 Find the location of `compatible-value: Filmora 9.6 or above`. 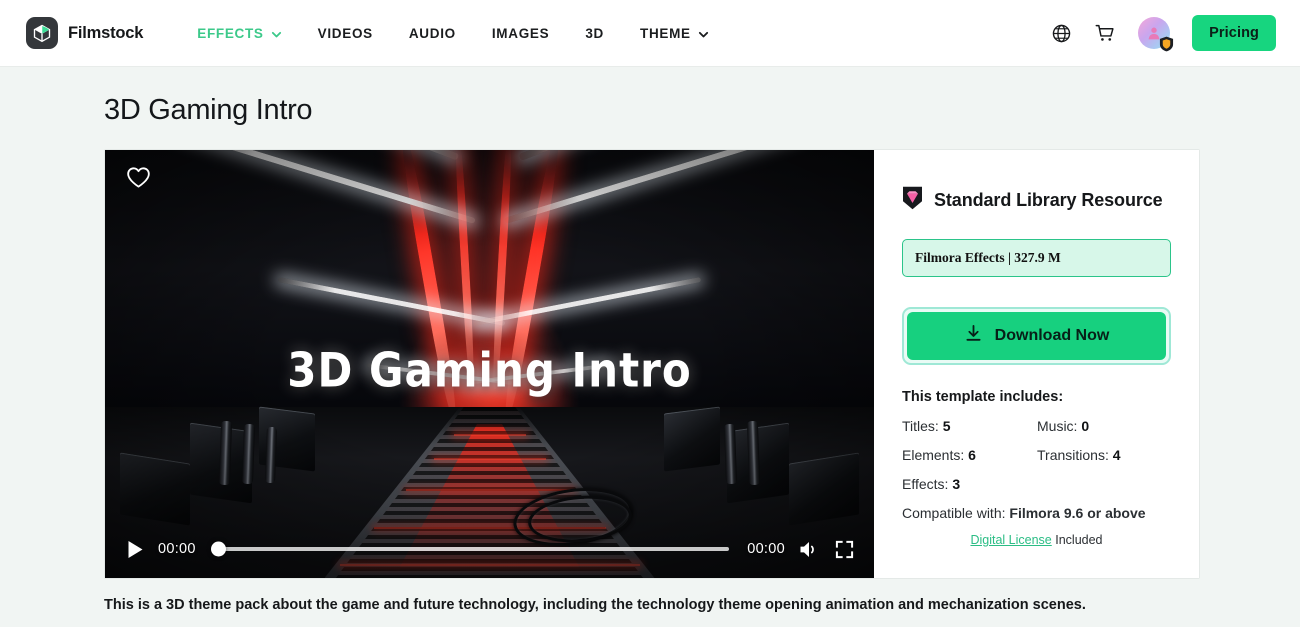

compatible-value: Filmora 9.6 or above is located at coordinates (1077, 513).